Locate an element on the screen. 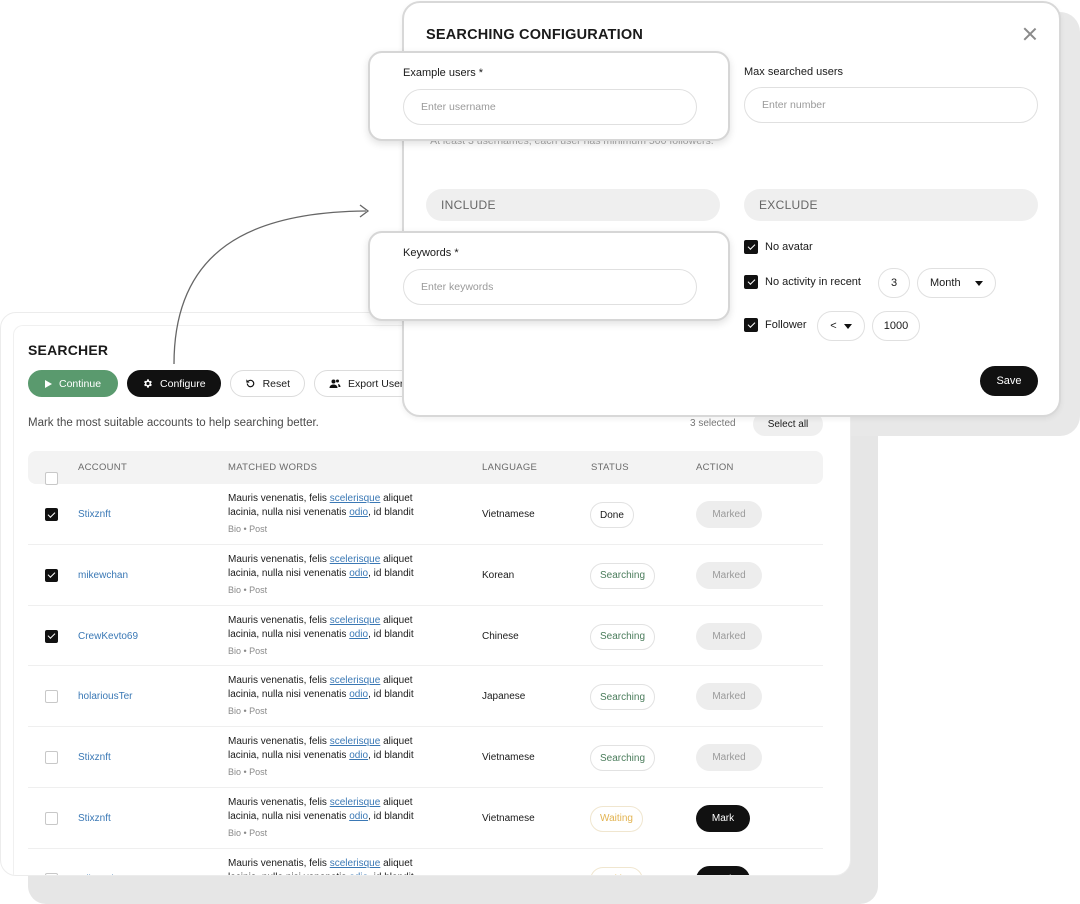 This screenshot has height=904, width=1080. follower-operator-value: < is located at coordinates (833, 326).